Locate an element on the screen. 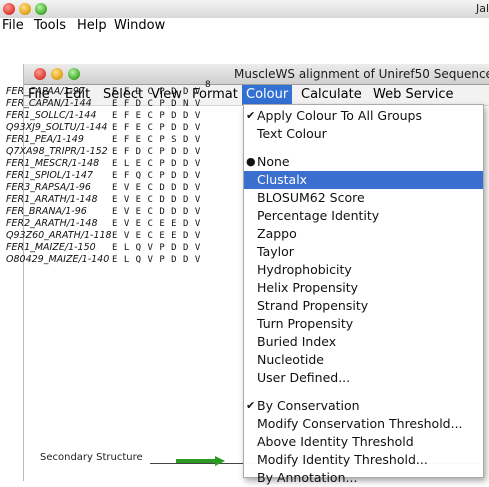 The image size is (489, 487). colour-menu-item: Clustalx is located at coordinates (363, 180).